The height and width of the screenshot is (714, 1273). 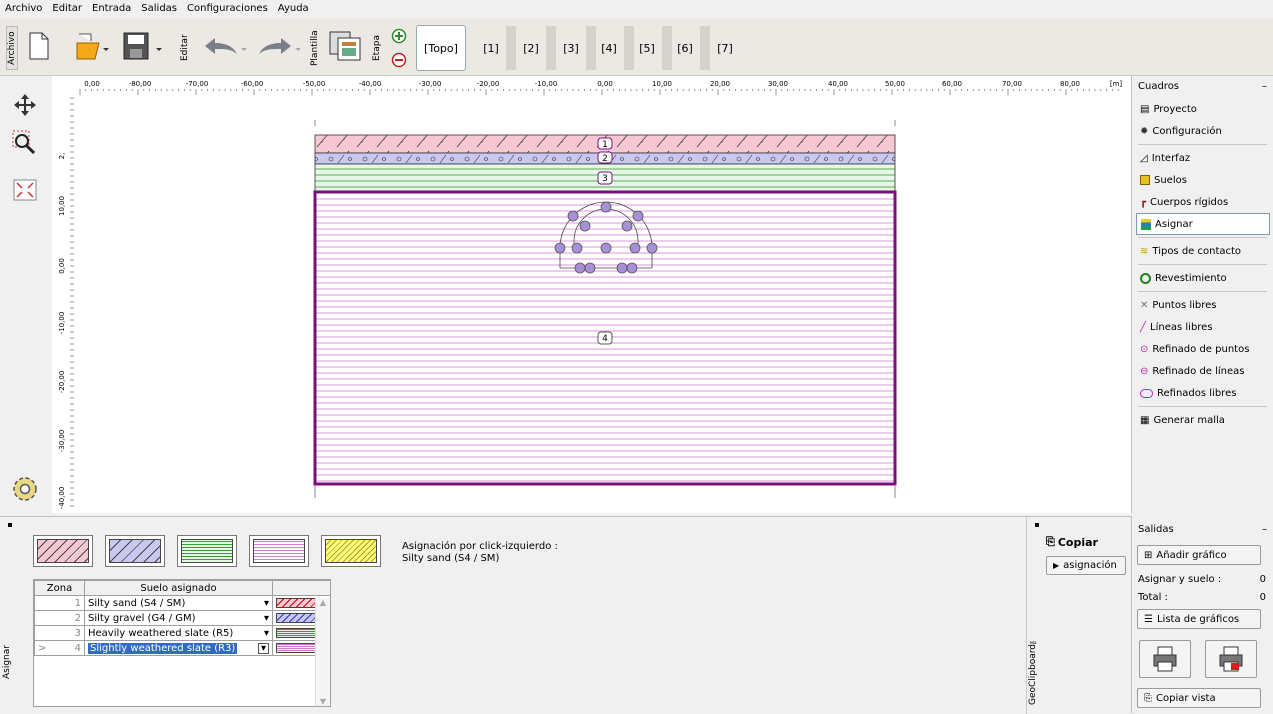 What do you see at coordinates (647, 48) in the screenshot?
I see `stage-5-tab: [5]` at bounding box center [647, 48].